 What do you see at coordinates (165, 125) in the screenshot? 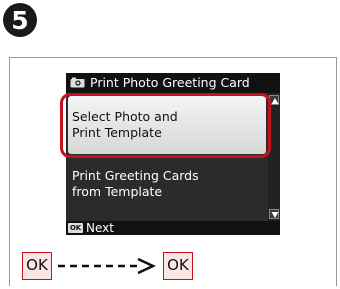
I see `selection-highlight-outline` at bounding box center [165, 125].